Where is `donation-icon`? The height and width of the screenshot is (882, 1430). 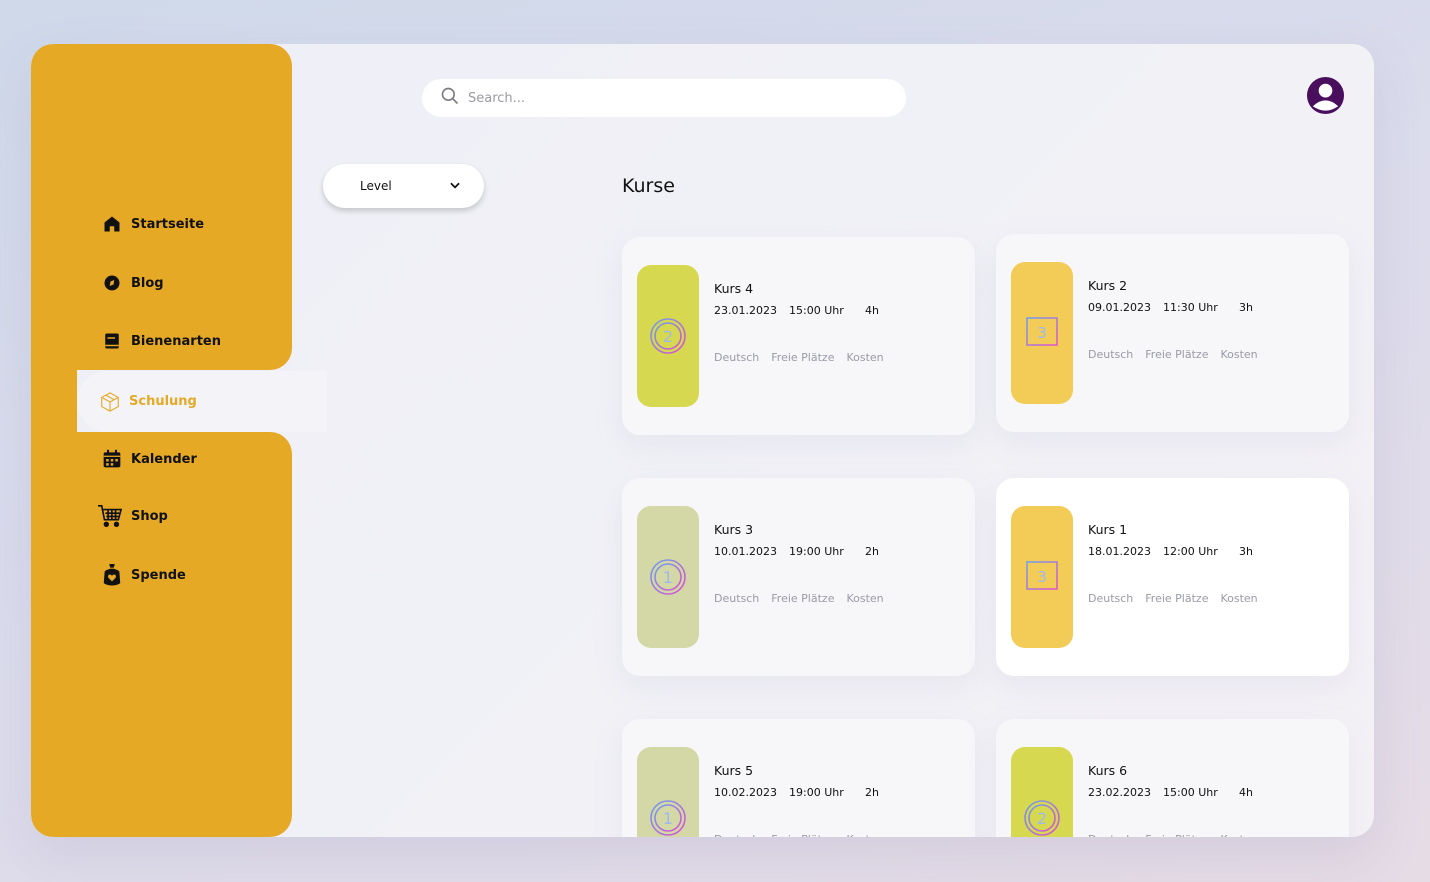
donation-icon is located at coordinates (112, 575).